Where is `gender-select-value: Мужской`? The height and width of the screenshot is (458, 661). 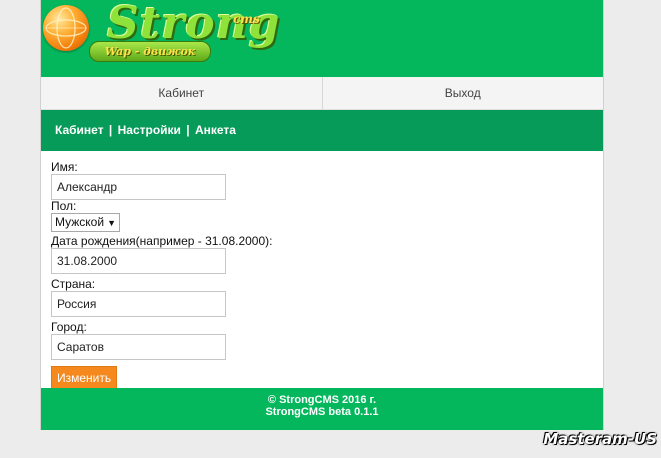 gender-select-value: Мужской is located at coordinates (80, 222).